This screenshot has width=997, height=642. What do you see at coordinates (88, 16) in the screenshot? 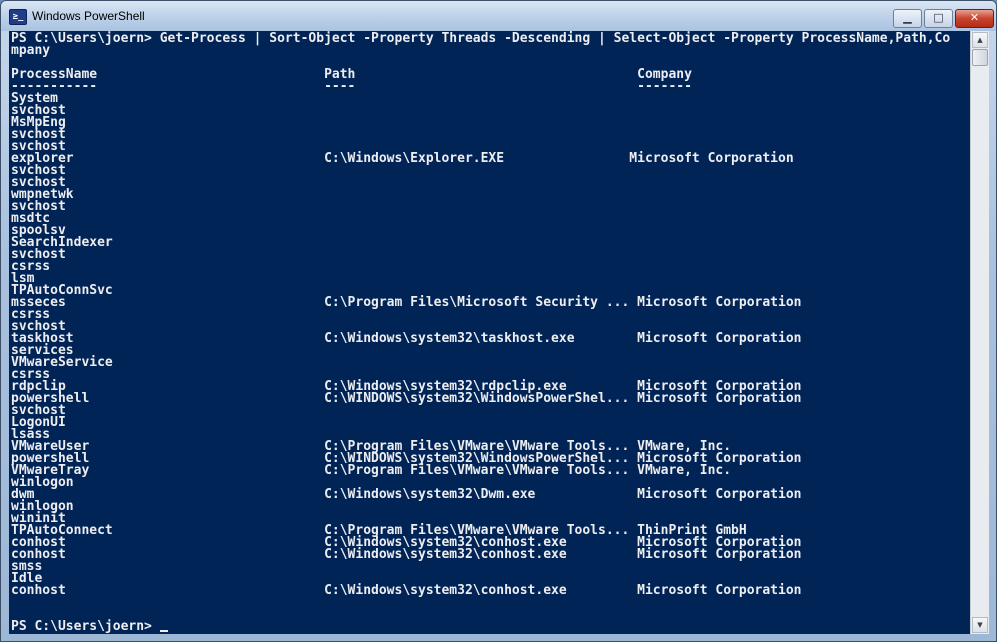
I see `window-title: Windows PowerShell` at bounding box center [88, 16].